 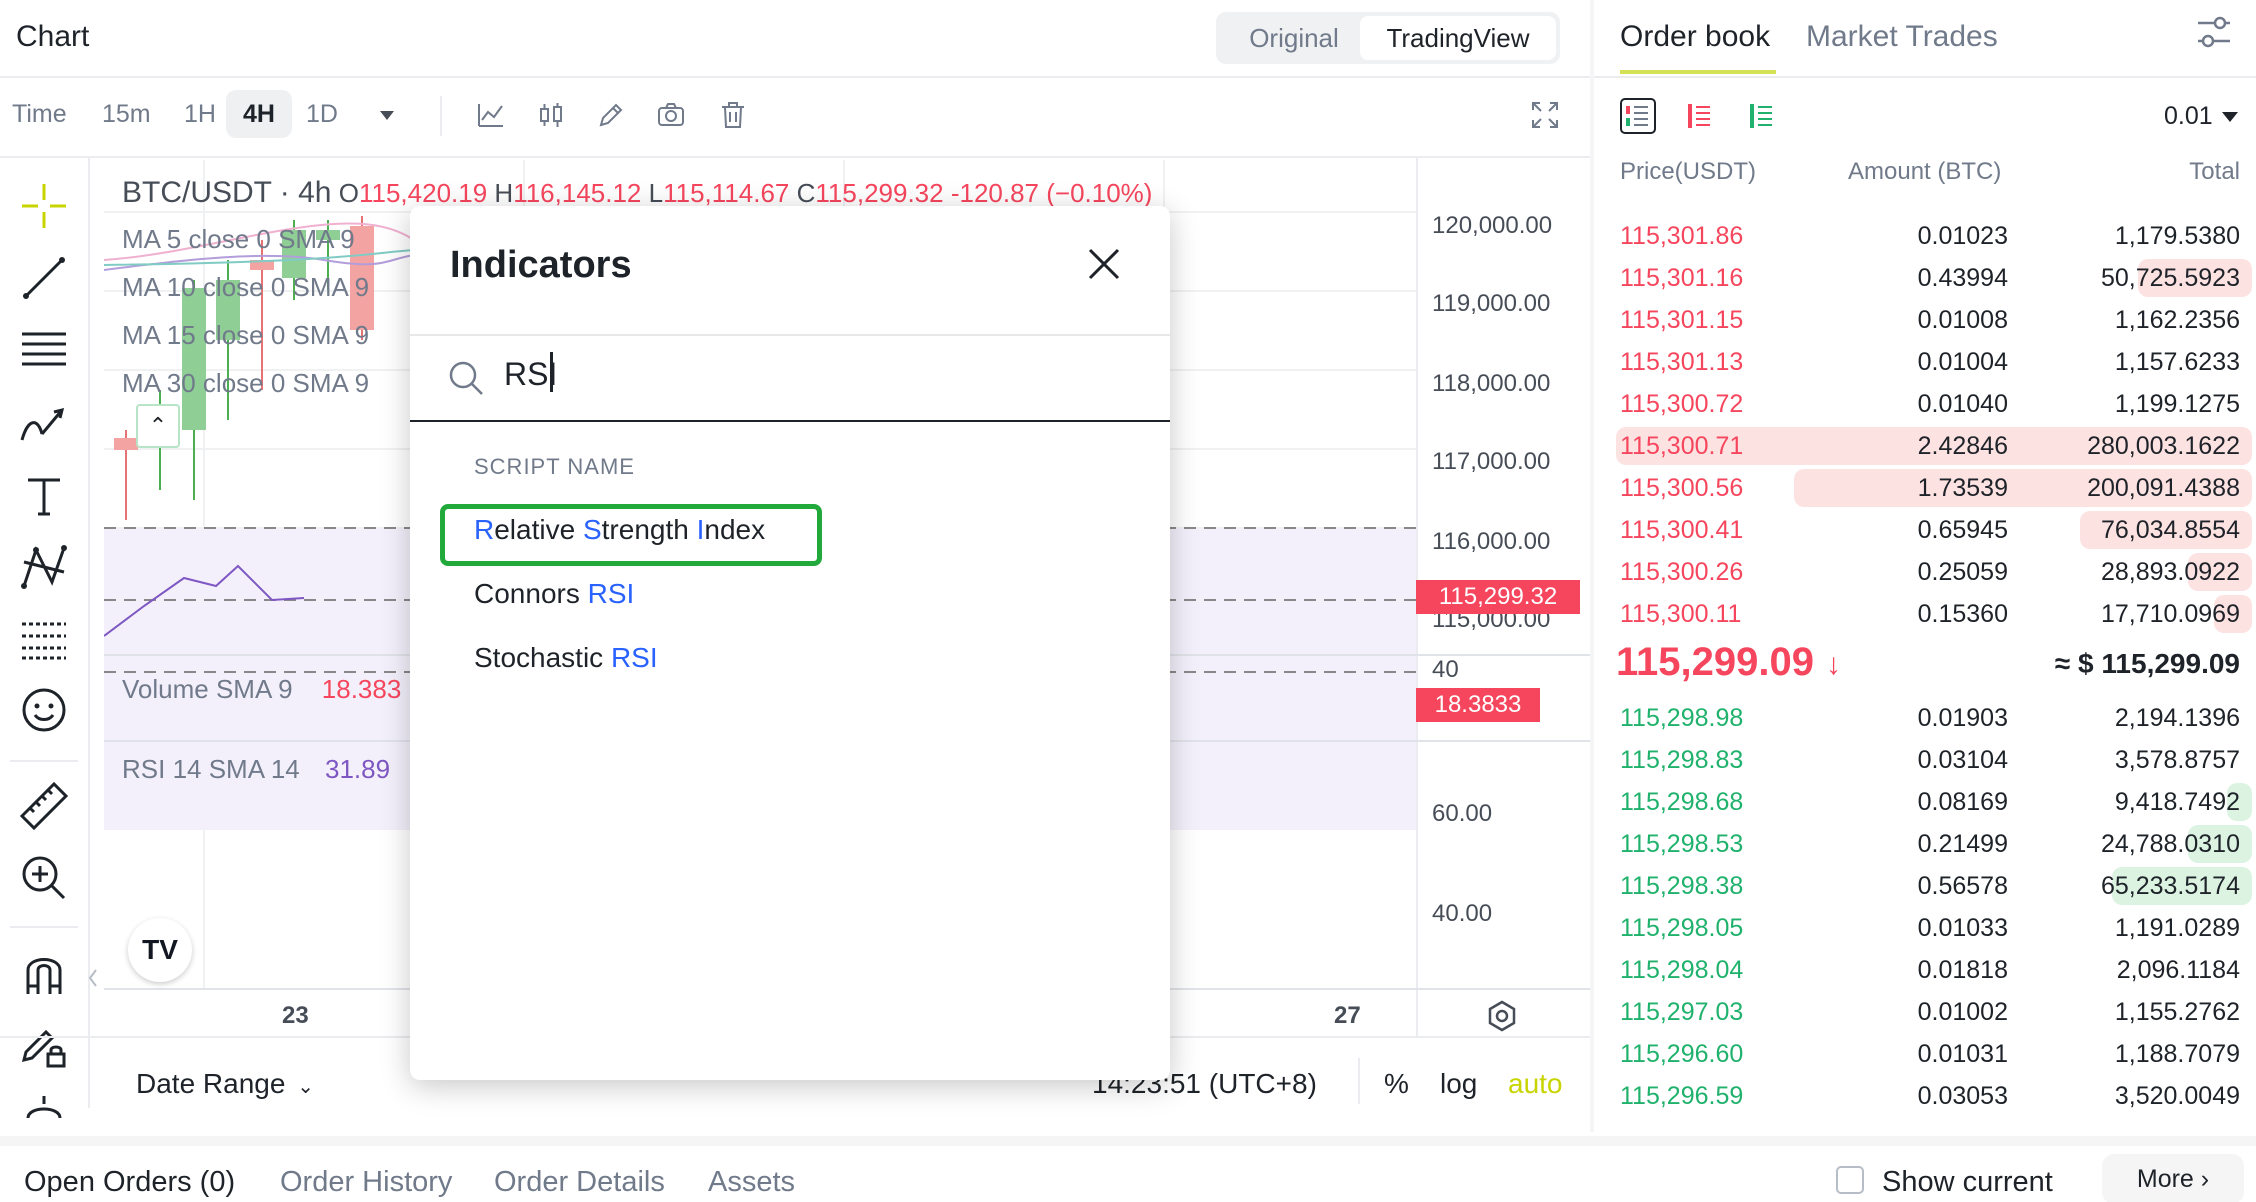 I want to click on emoji-icon, so click(x=44, y=710).